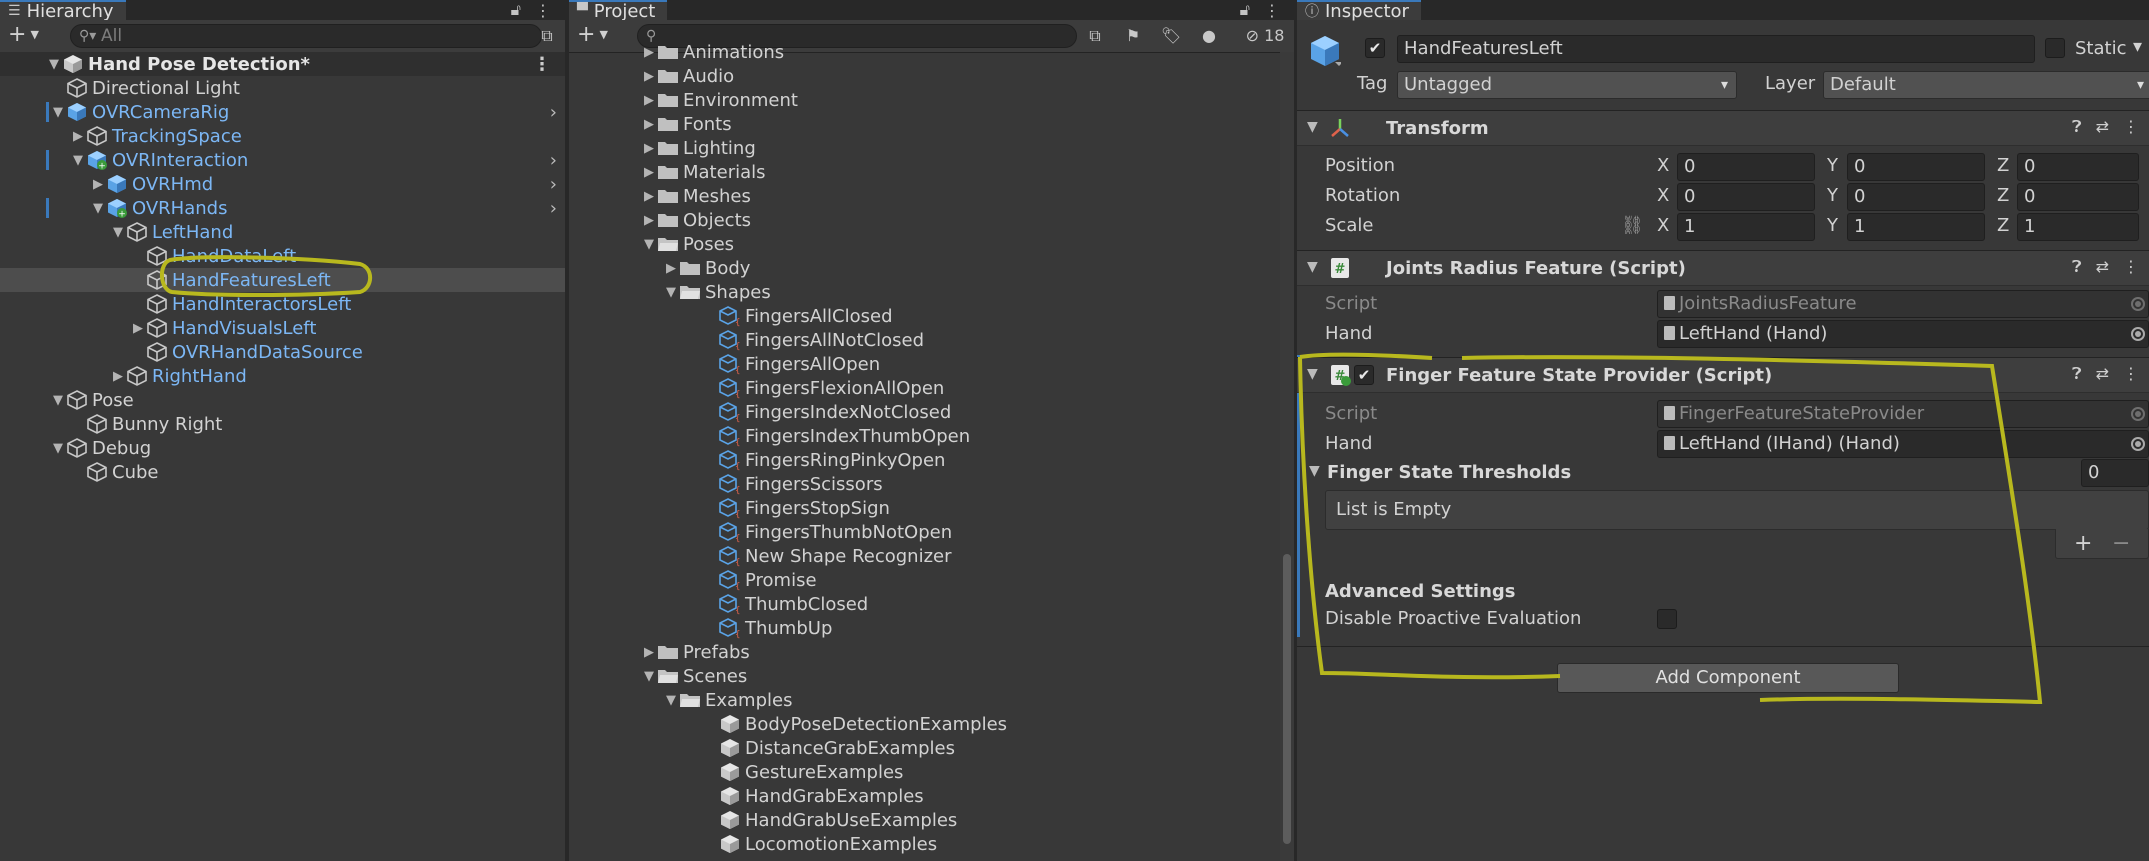  What do you see at coordinates (1364, 375) in the screenshot?
I see `component-enabled-checkbox: ✔` at bounding box center [1364, 375].